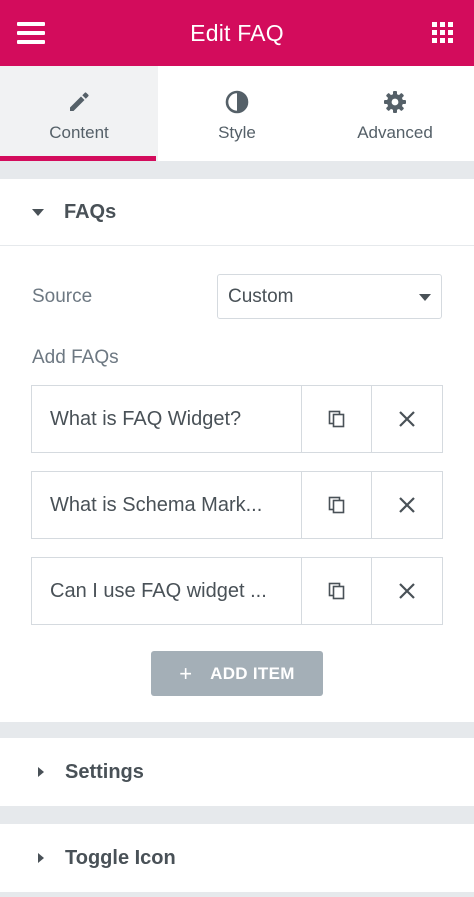 This screenshot has height=897, width=474. What do you see at coordinates (261, 296) in the screenshot?
I see `source-select-value: Custom` at bounding box center [261, 296].